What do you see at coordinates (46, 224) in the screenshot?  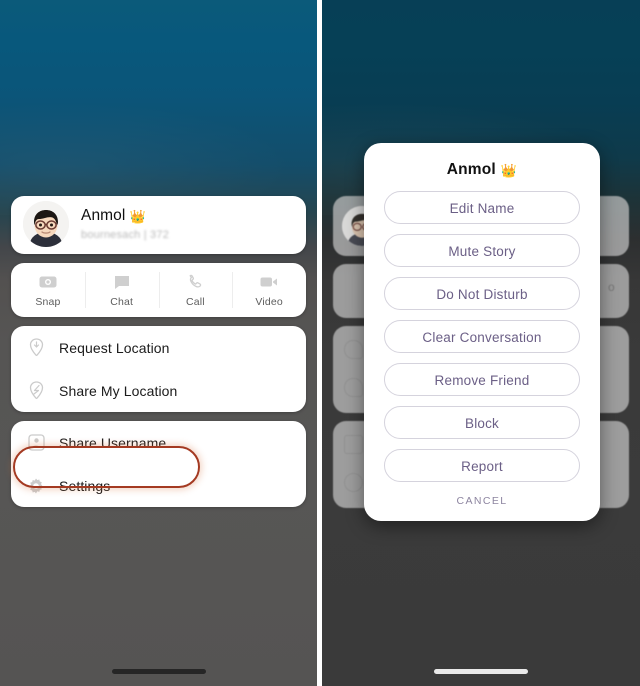 I see `bitmoji-avatar` at bounding box center [46, 224].